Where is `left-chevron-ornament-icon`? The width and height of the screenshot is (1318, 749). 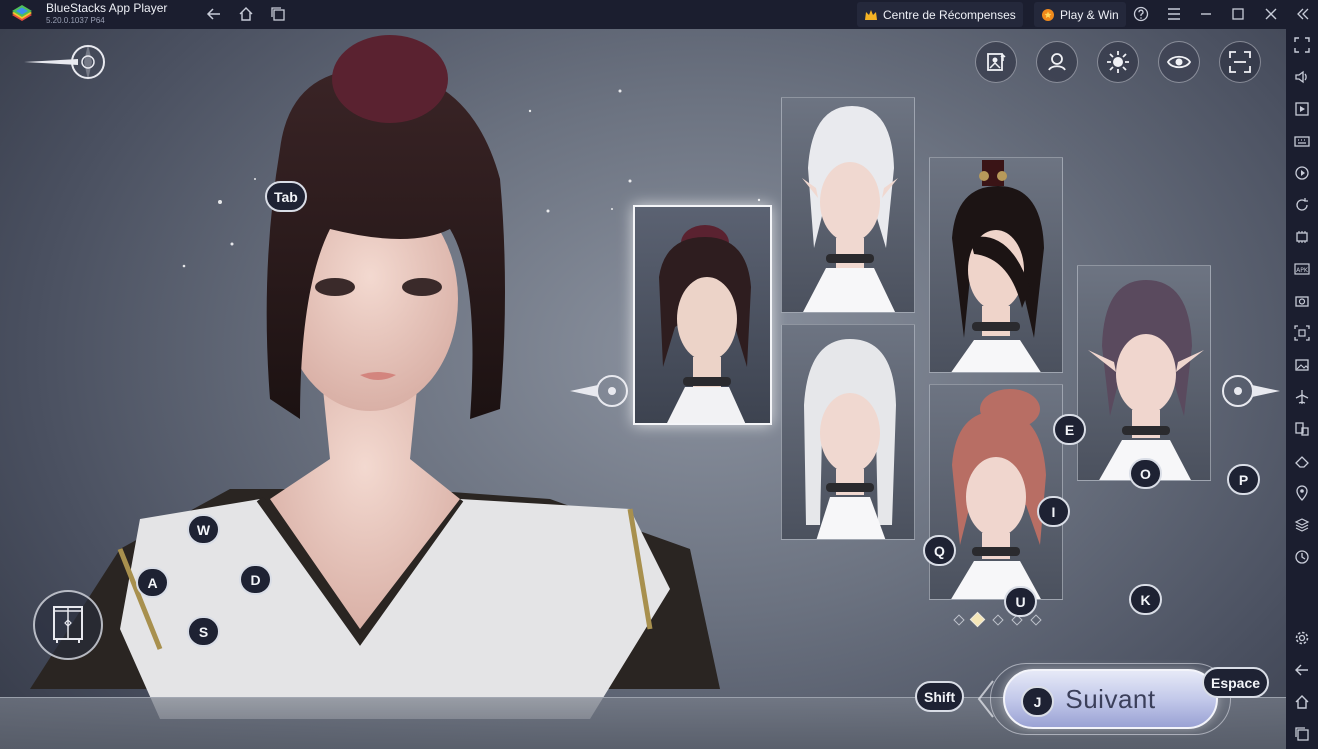 left-chevron-ornament-icon is located at coordinates (985, 699).